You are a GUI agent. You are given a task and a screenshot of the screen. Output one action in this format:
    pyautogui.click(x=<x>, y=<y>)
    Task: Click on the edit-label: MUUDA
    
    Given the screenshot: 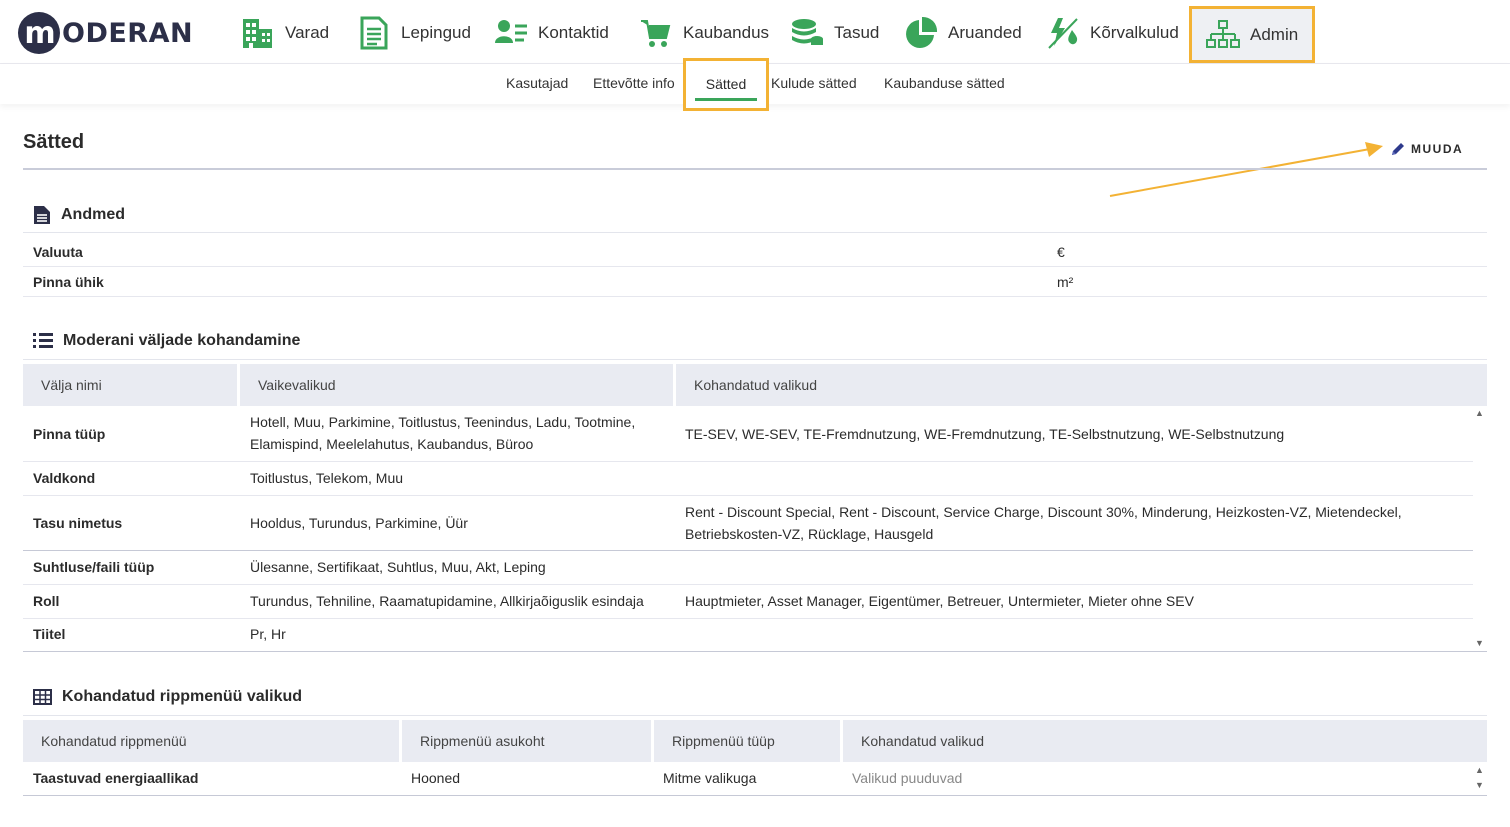 What is the action you would take?
    pyautogui.click(x=1437, y=149)
    